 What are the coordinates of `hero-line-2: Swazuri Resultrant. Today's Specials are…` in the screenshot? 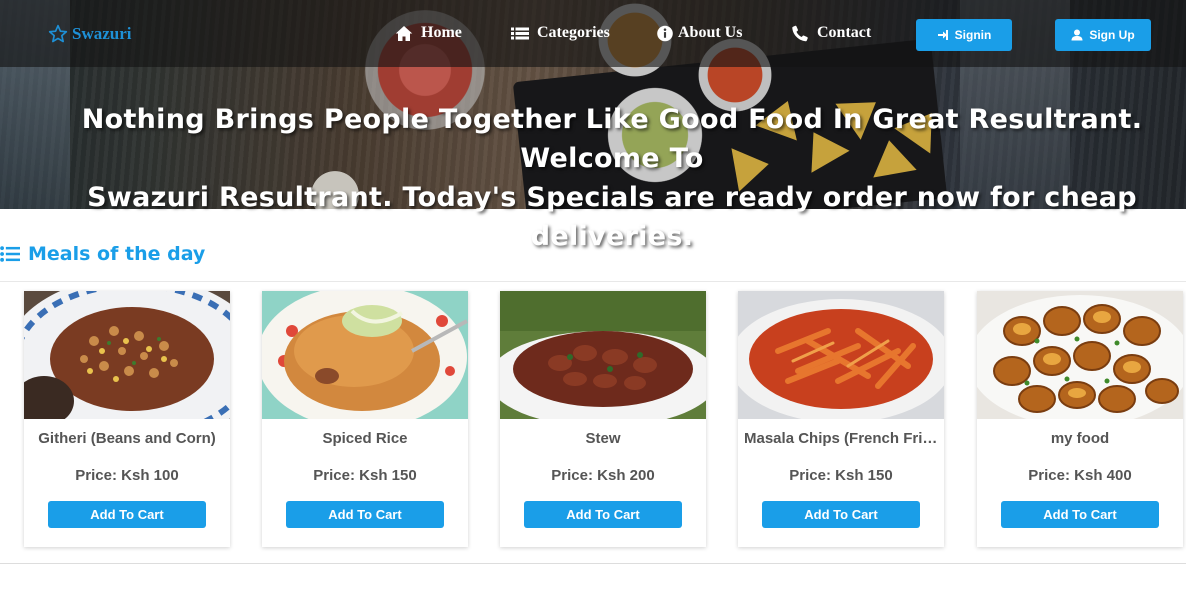 It's located at (612, 217).